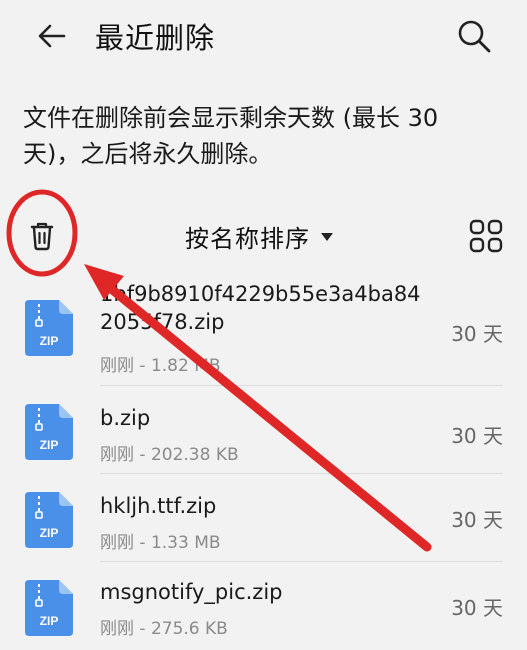  I want to click on grid-view-button, so click(486, 236).